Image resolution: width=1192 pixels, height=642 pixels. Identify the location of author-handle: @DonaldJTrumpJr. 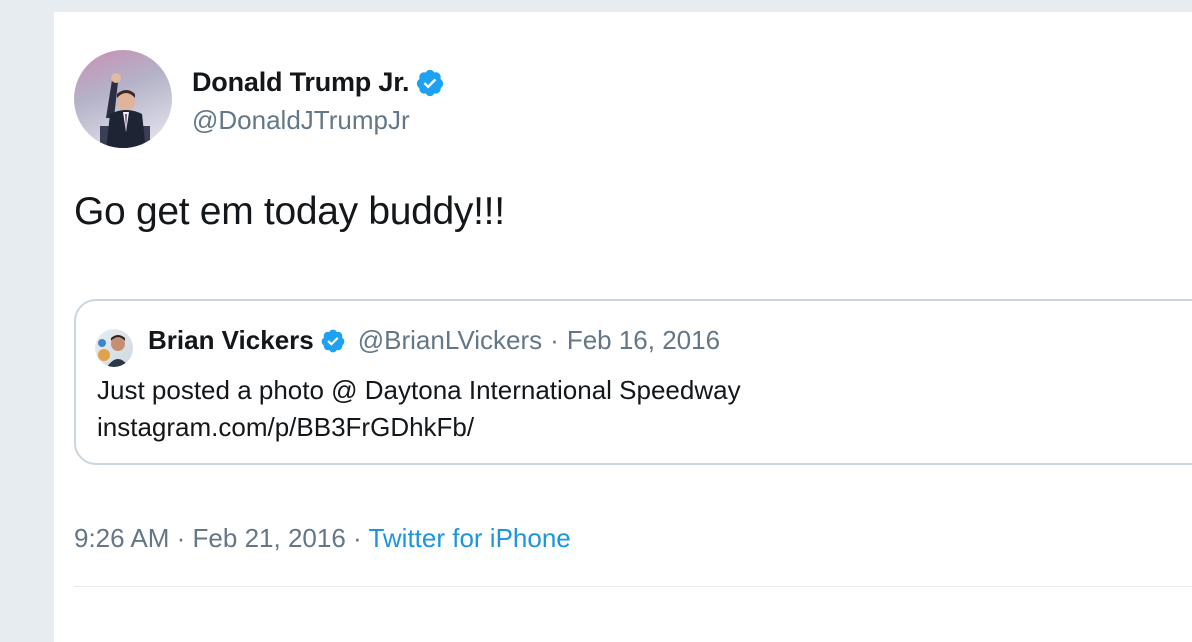
(301, 120).